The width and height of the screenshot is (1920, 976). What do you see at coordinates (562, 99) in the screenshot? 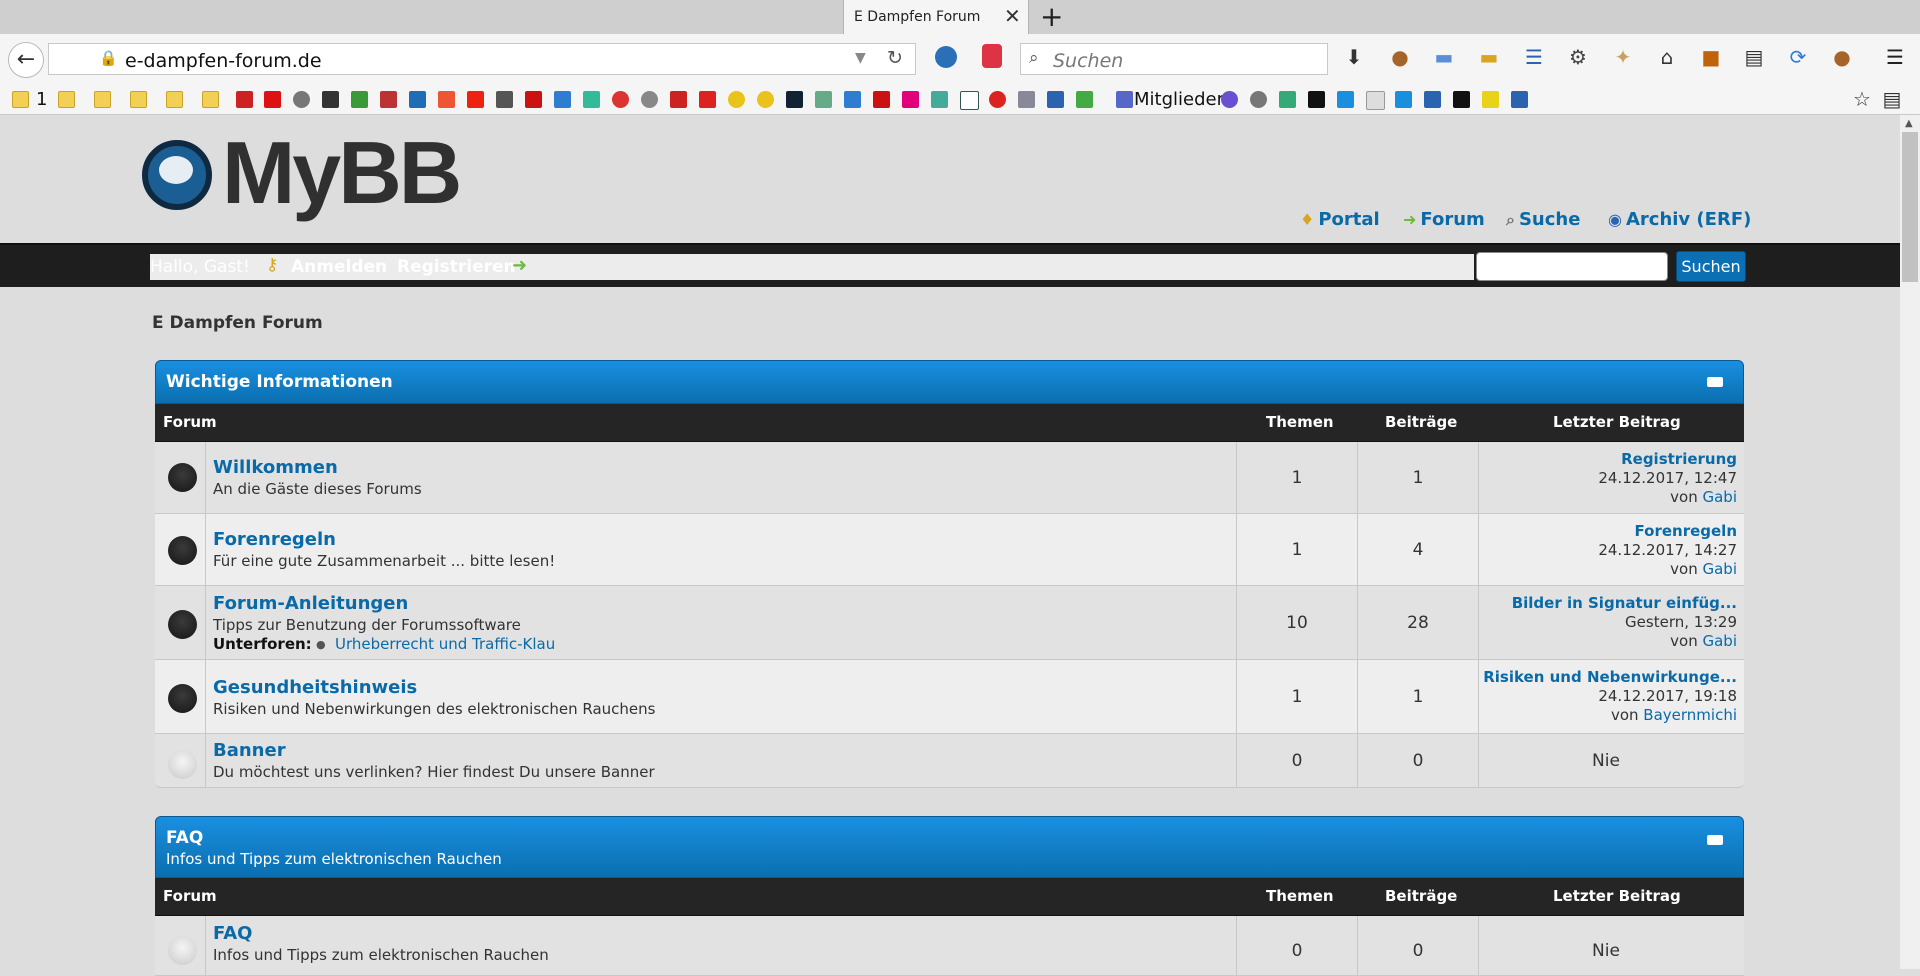
I see `bookmark-rocket-icon` at bounding box center [562, 99].